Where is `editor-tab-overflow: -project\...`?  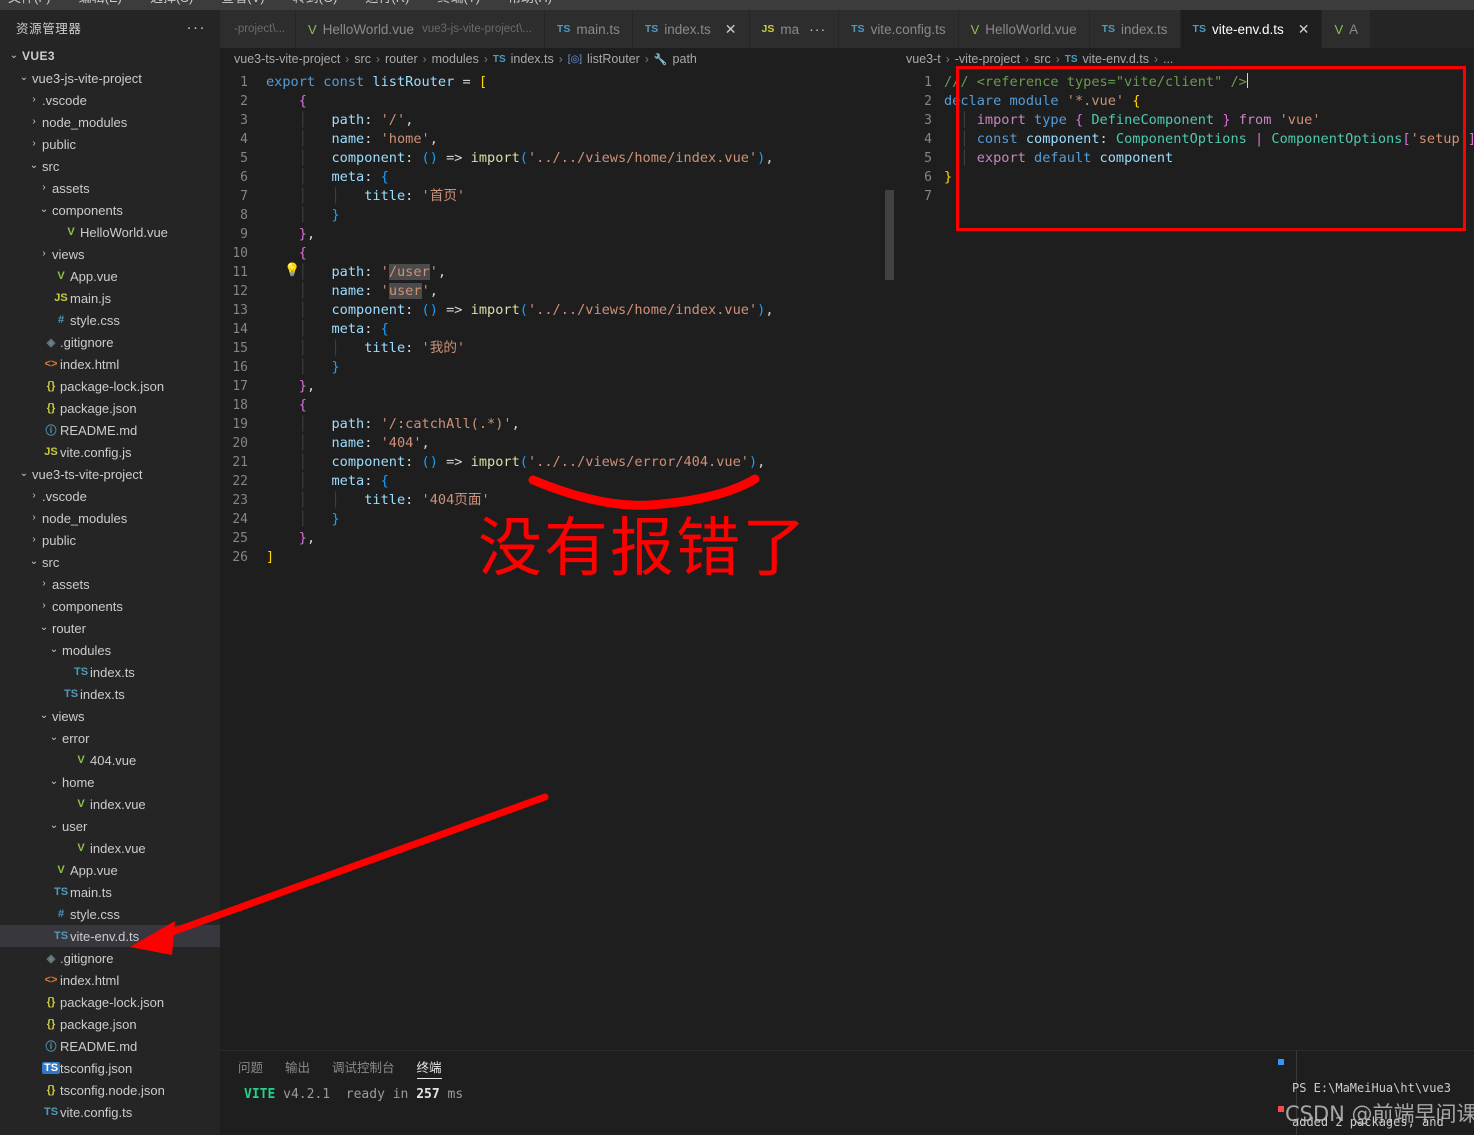
editor-tab-overflow: -project\... is located at coordinates (258, 29).